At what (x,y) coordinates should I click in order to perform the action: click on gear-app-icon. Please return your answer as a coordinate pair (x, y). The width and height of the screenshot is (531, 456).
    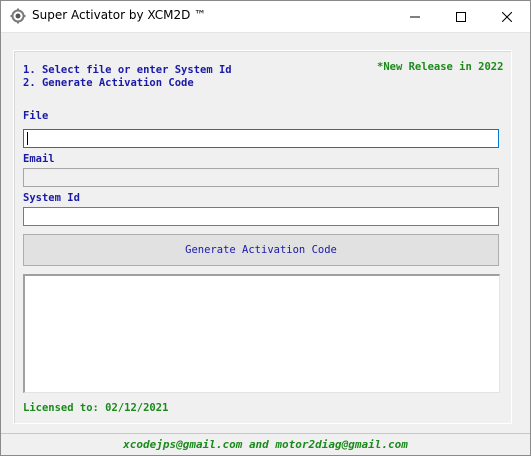
    Looking at the image, I should click on (18, 16).